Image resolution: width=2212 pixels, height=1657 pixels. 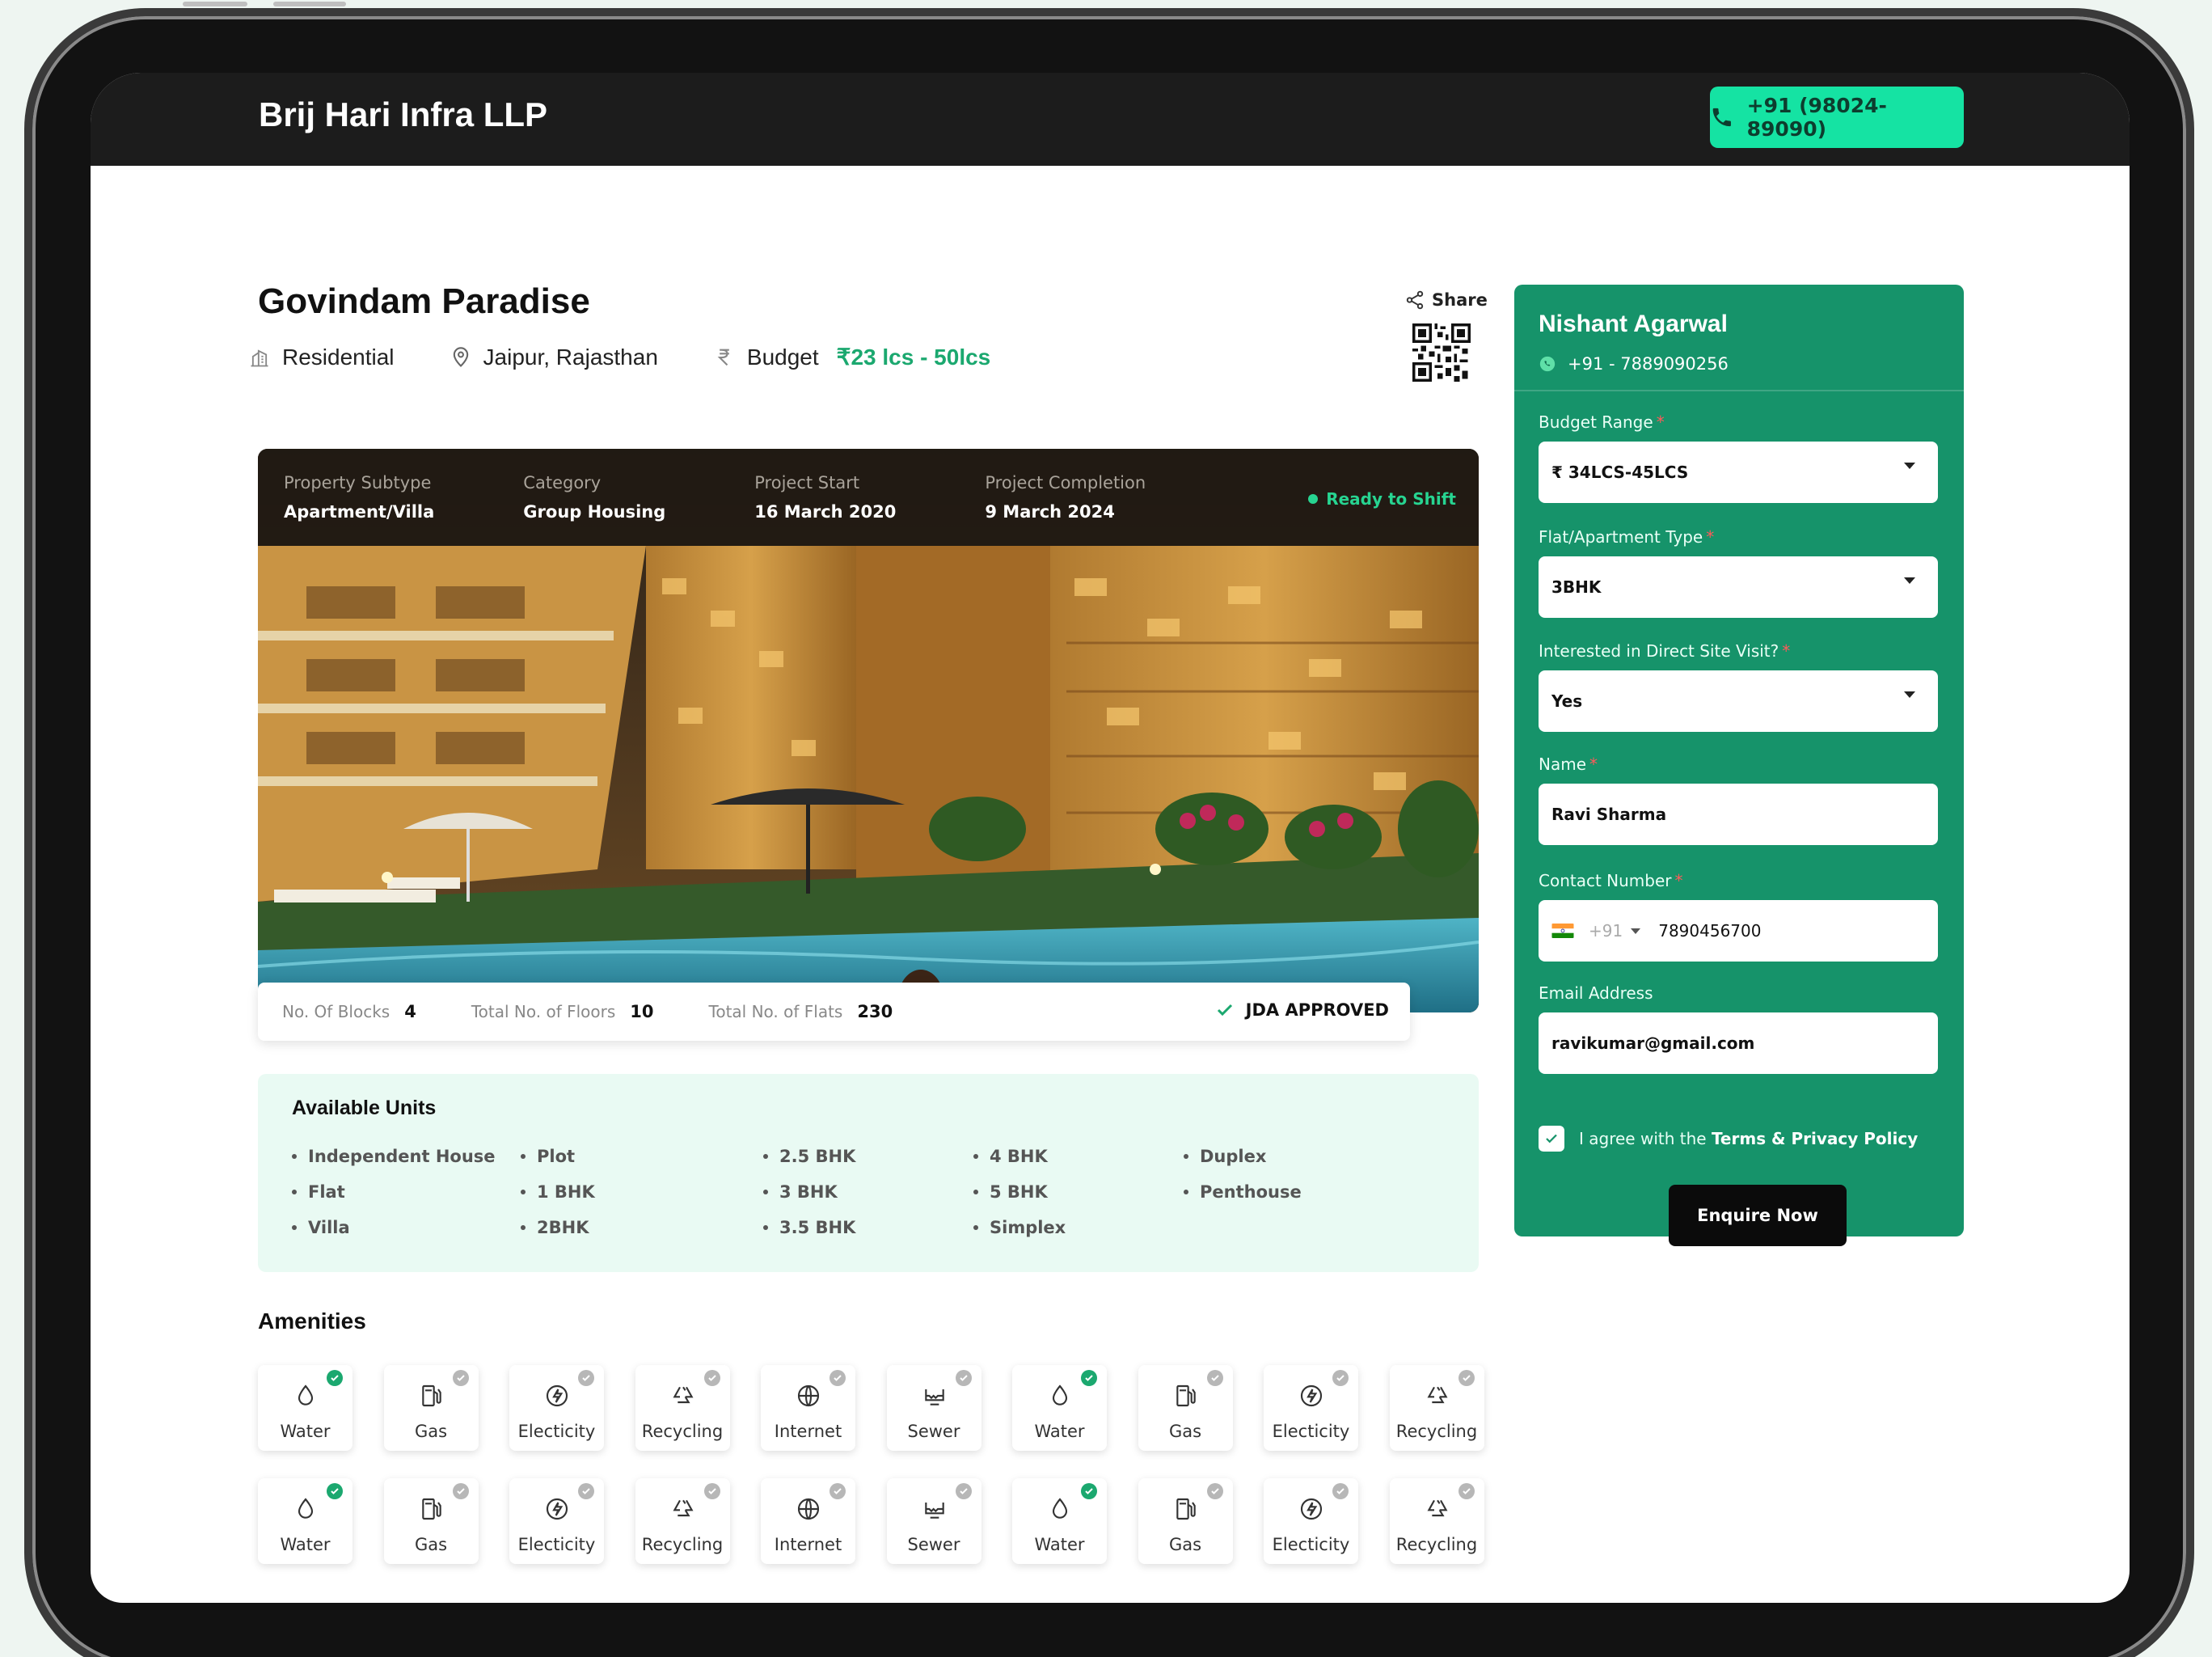 What do you see at coordinates (1739, 814) in the screenshot?
I see `name-input: Ravi Sharma` at bounding box center [1739, 814].